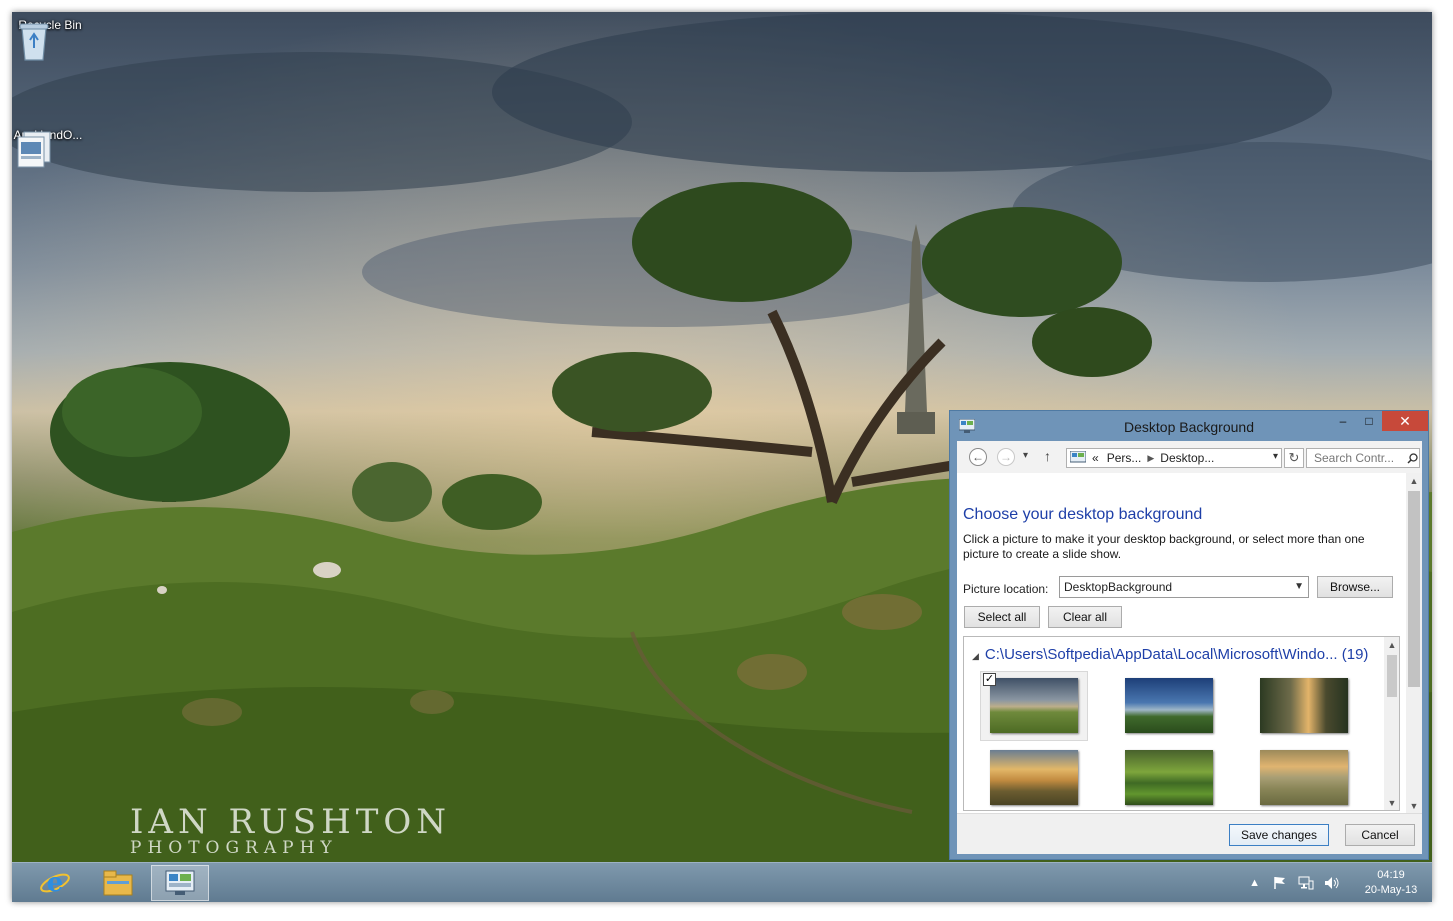  I want to click on picture-location-label: Picture location:, so click(1006, 589).